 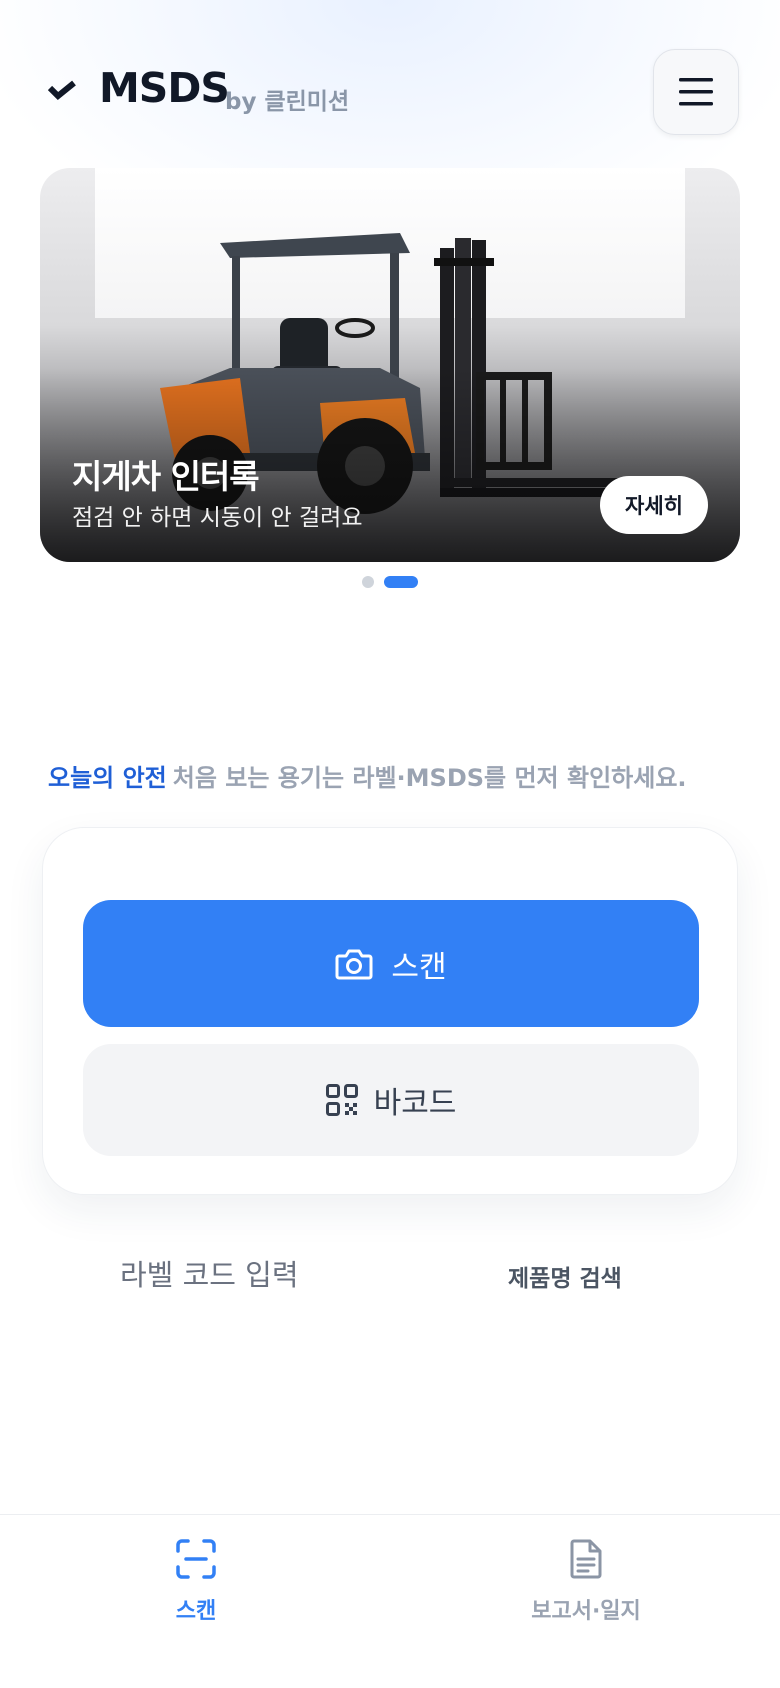 What do you see at coordinates (654, 505) in the screenshot?
I see `banner-detail-button: 자세히` at bounding box center [654, 505].